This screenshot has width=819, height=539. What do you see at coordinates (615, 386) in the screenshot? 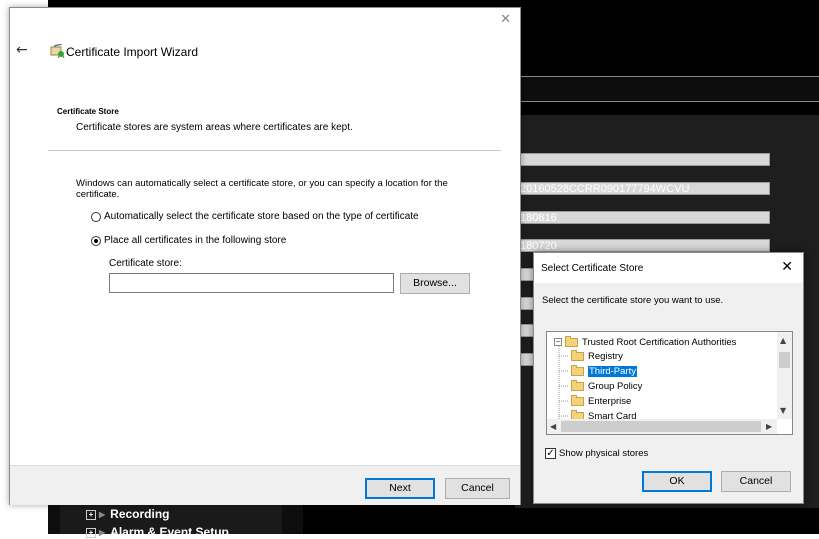
I see `tree-node-label: Group Policy` at bounding box center [615, 386].